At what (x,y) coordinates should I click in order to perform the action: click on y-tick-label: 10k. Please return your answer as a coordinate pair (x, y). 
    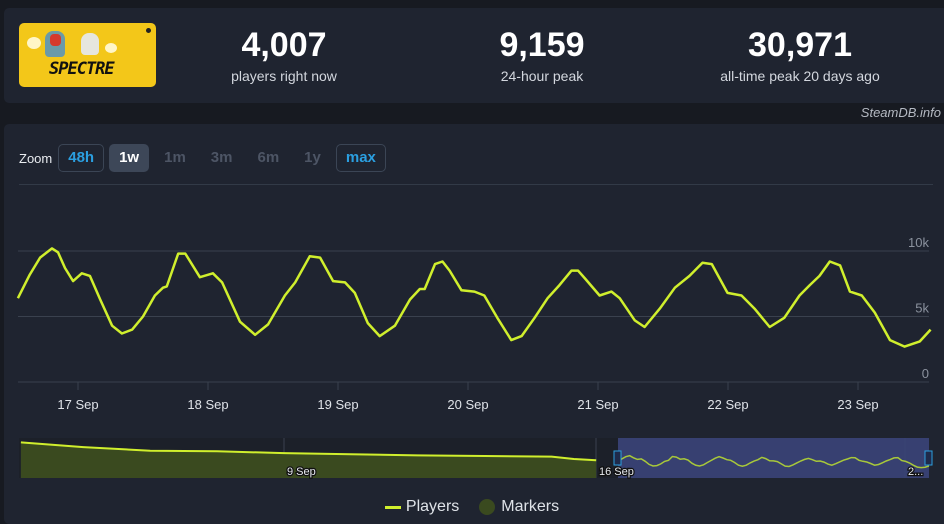
    Looking at the image, I should click on (918, 242).